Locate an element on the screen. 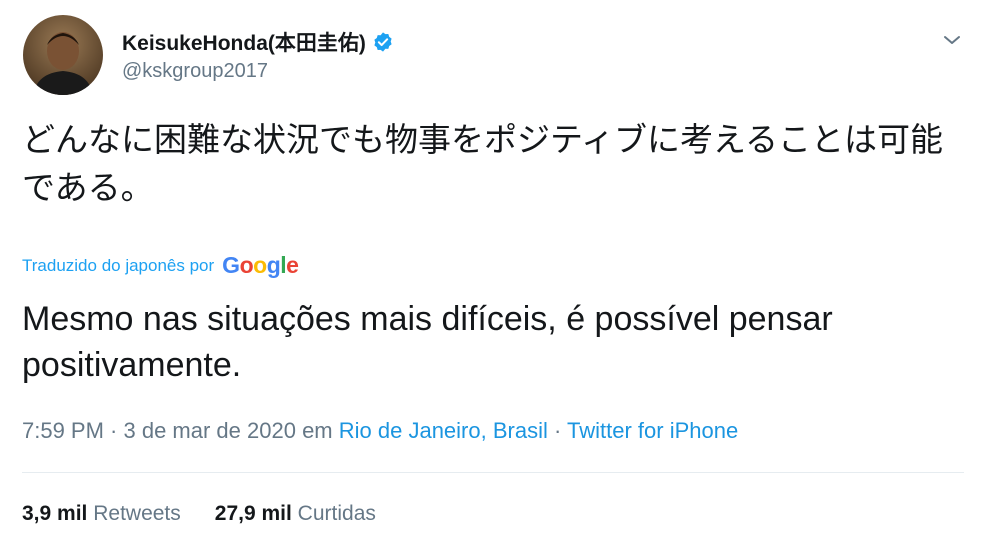 This screenshot has height=555, width=984. avatar-photo is located at coordinates (63, 55).